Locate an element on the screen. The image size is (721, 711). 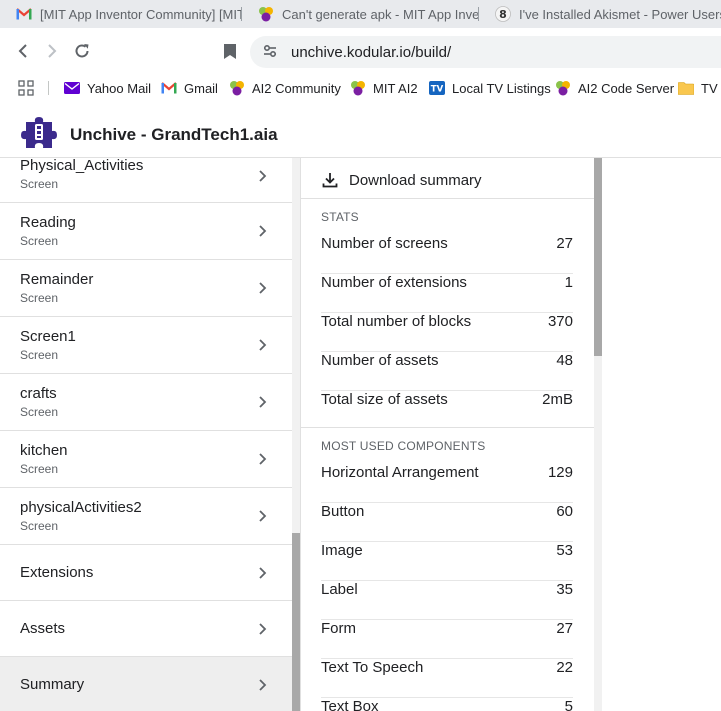
screen-list-scrollbar-thumb is located at coordinates (296, 622).